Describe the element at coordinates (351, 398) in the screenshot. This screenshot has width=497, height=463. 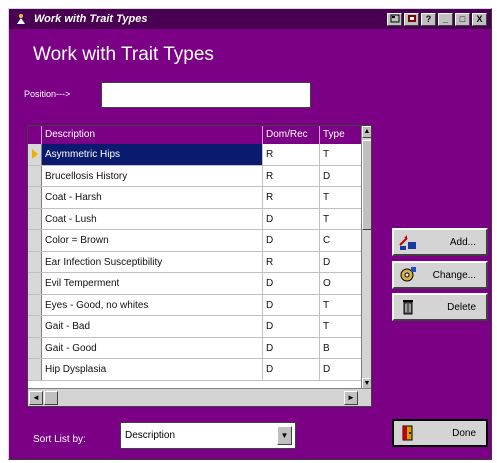
I see `scroll-right-button: ►` at that location.